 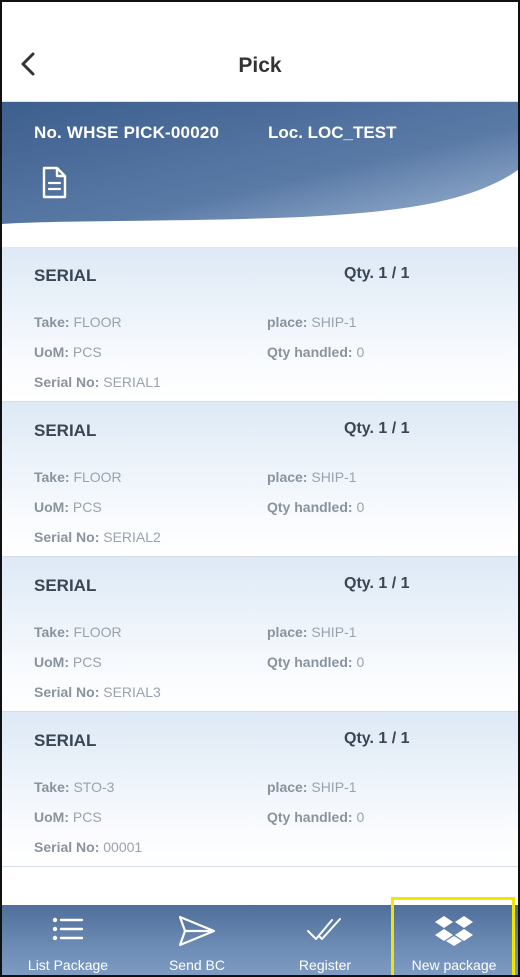 I want to click on send-icon, so click(x=197, y=931).